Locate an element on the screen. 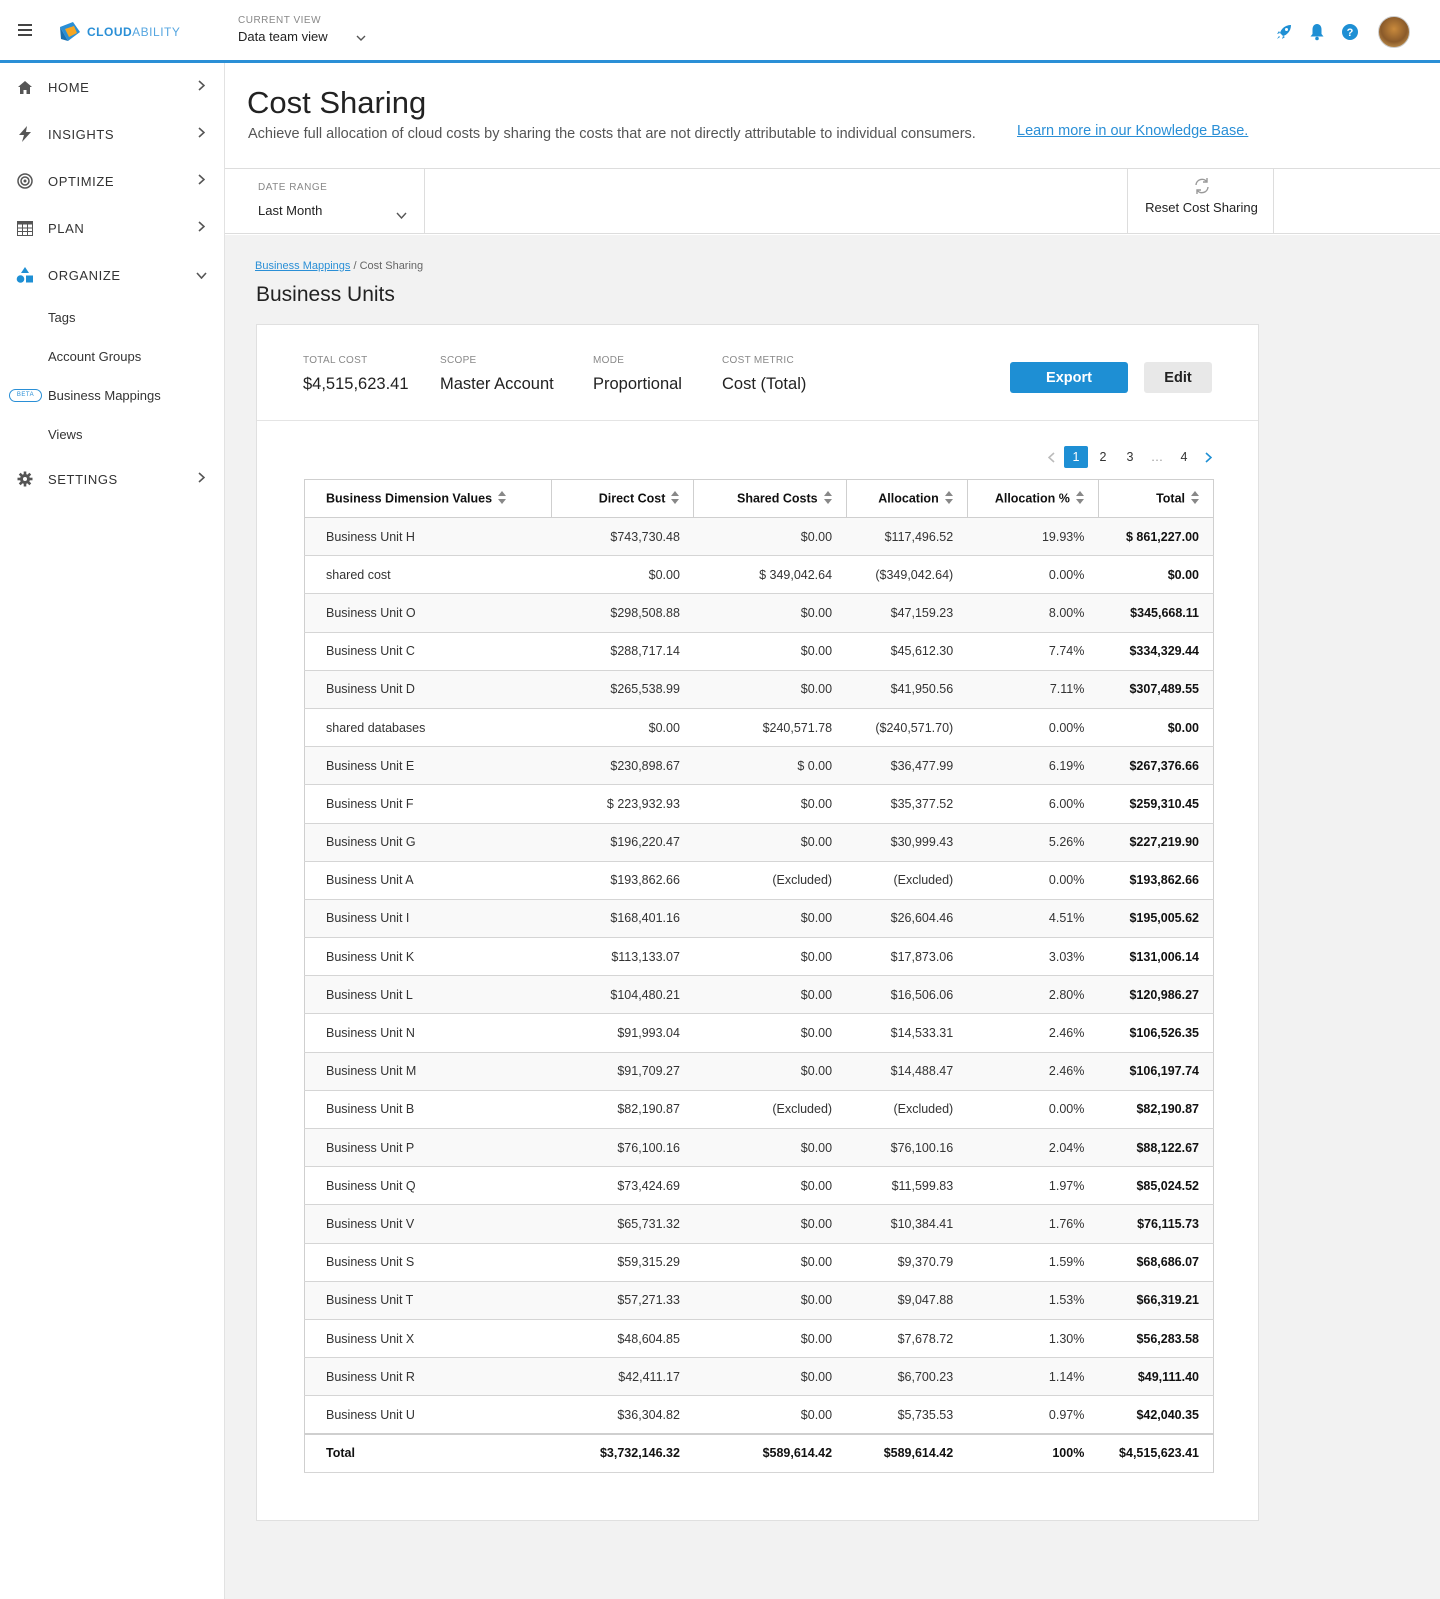 This screenshot has width=1440, height=1599. cell-direct-cost: $57,271.33 is located at coordinates (622, 1300).